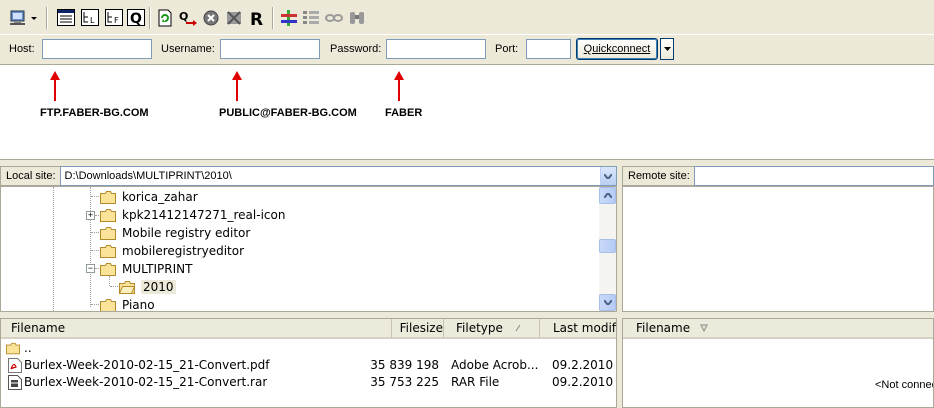 The image size is (934, 408). I want to click on local-path-combobox: D:\Downloads\MULTIPRINT\2010\, so click(338, 176).